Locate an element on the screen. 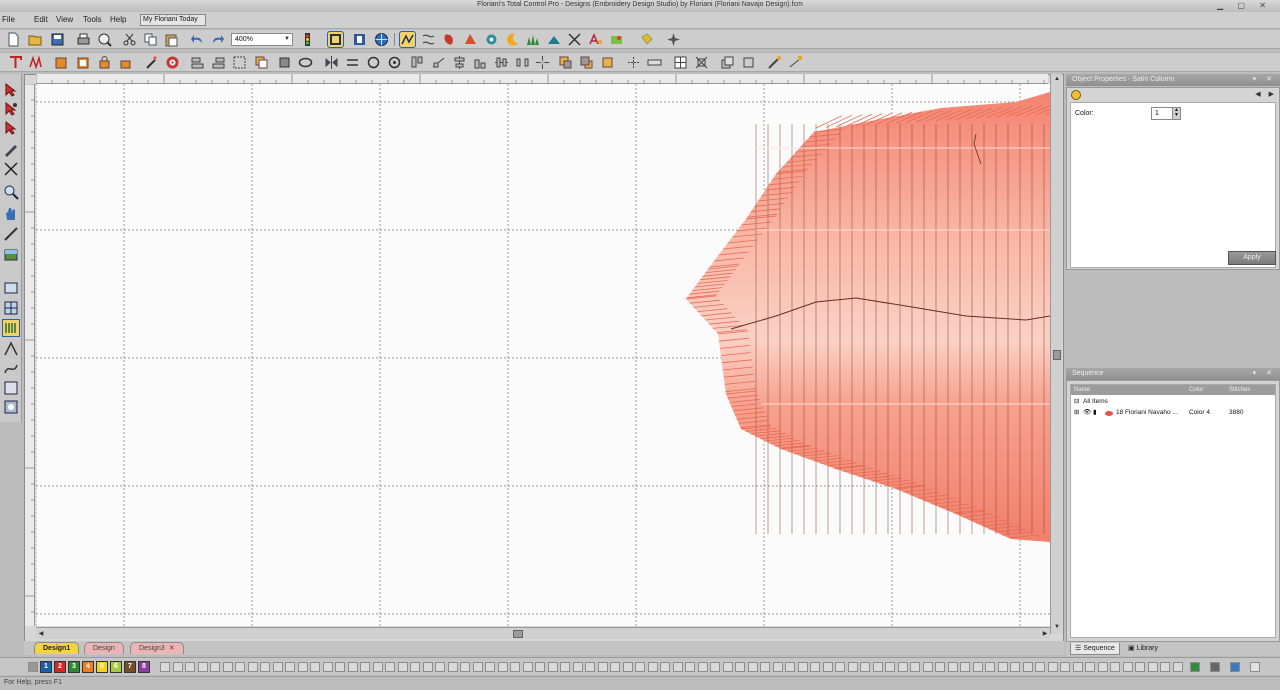 The height and width of the screenshot is (690, 1280). rotate-right-icon is located at coordinates (394, 62).